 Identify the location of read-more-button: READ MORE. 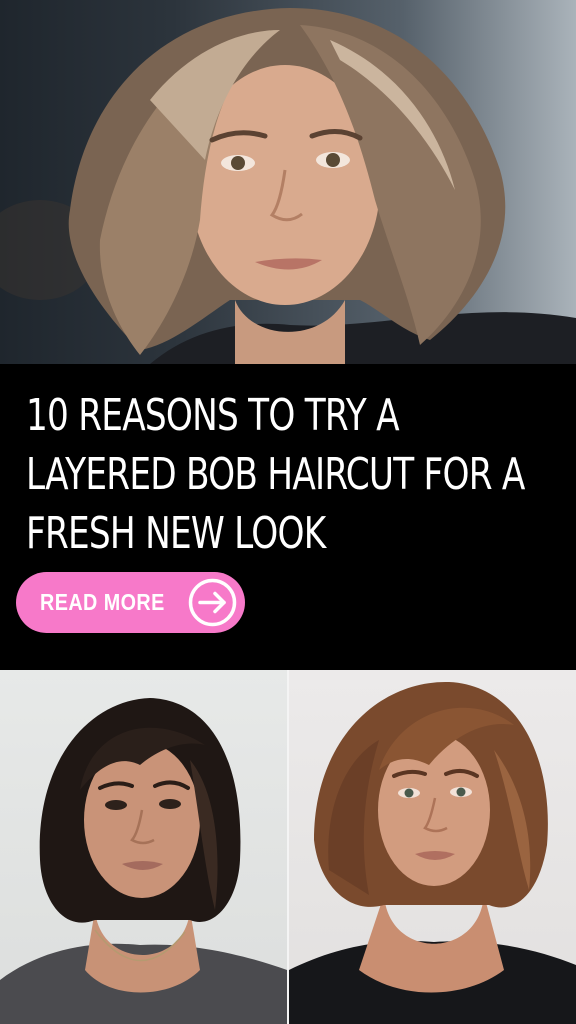
(130, 602).